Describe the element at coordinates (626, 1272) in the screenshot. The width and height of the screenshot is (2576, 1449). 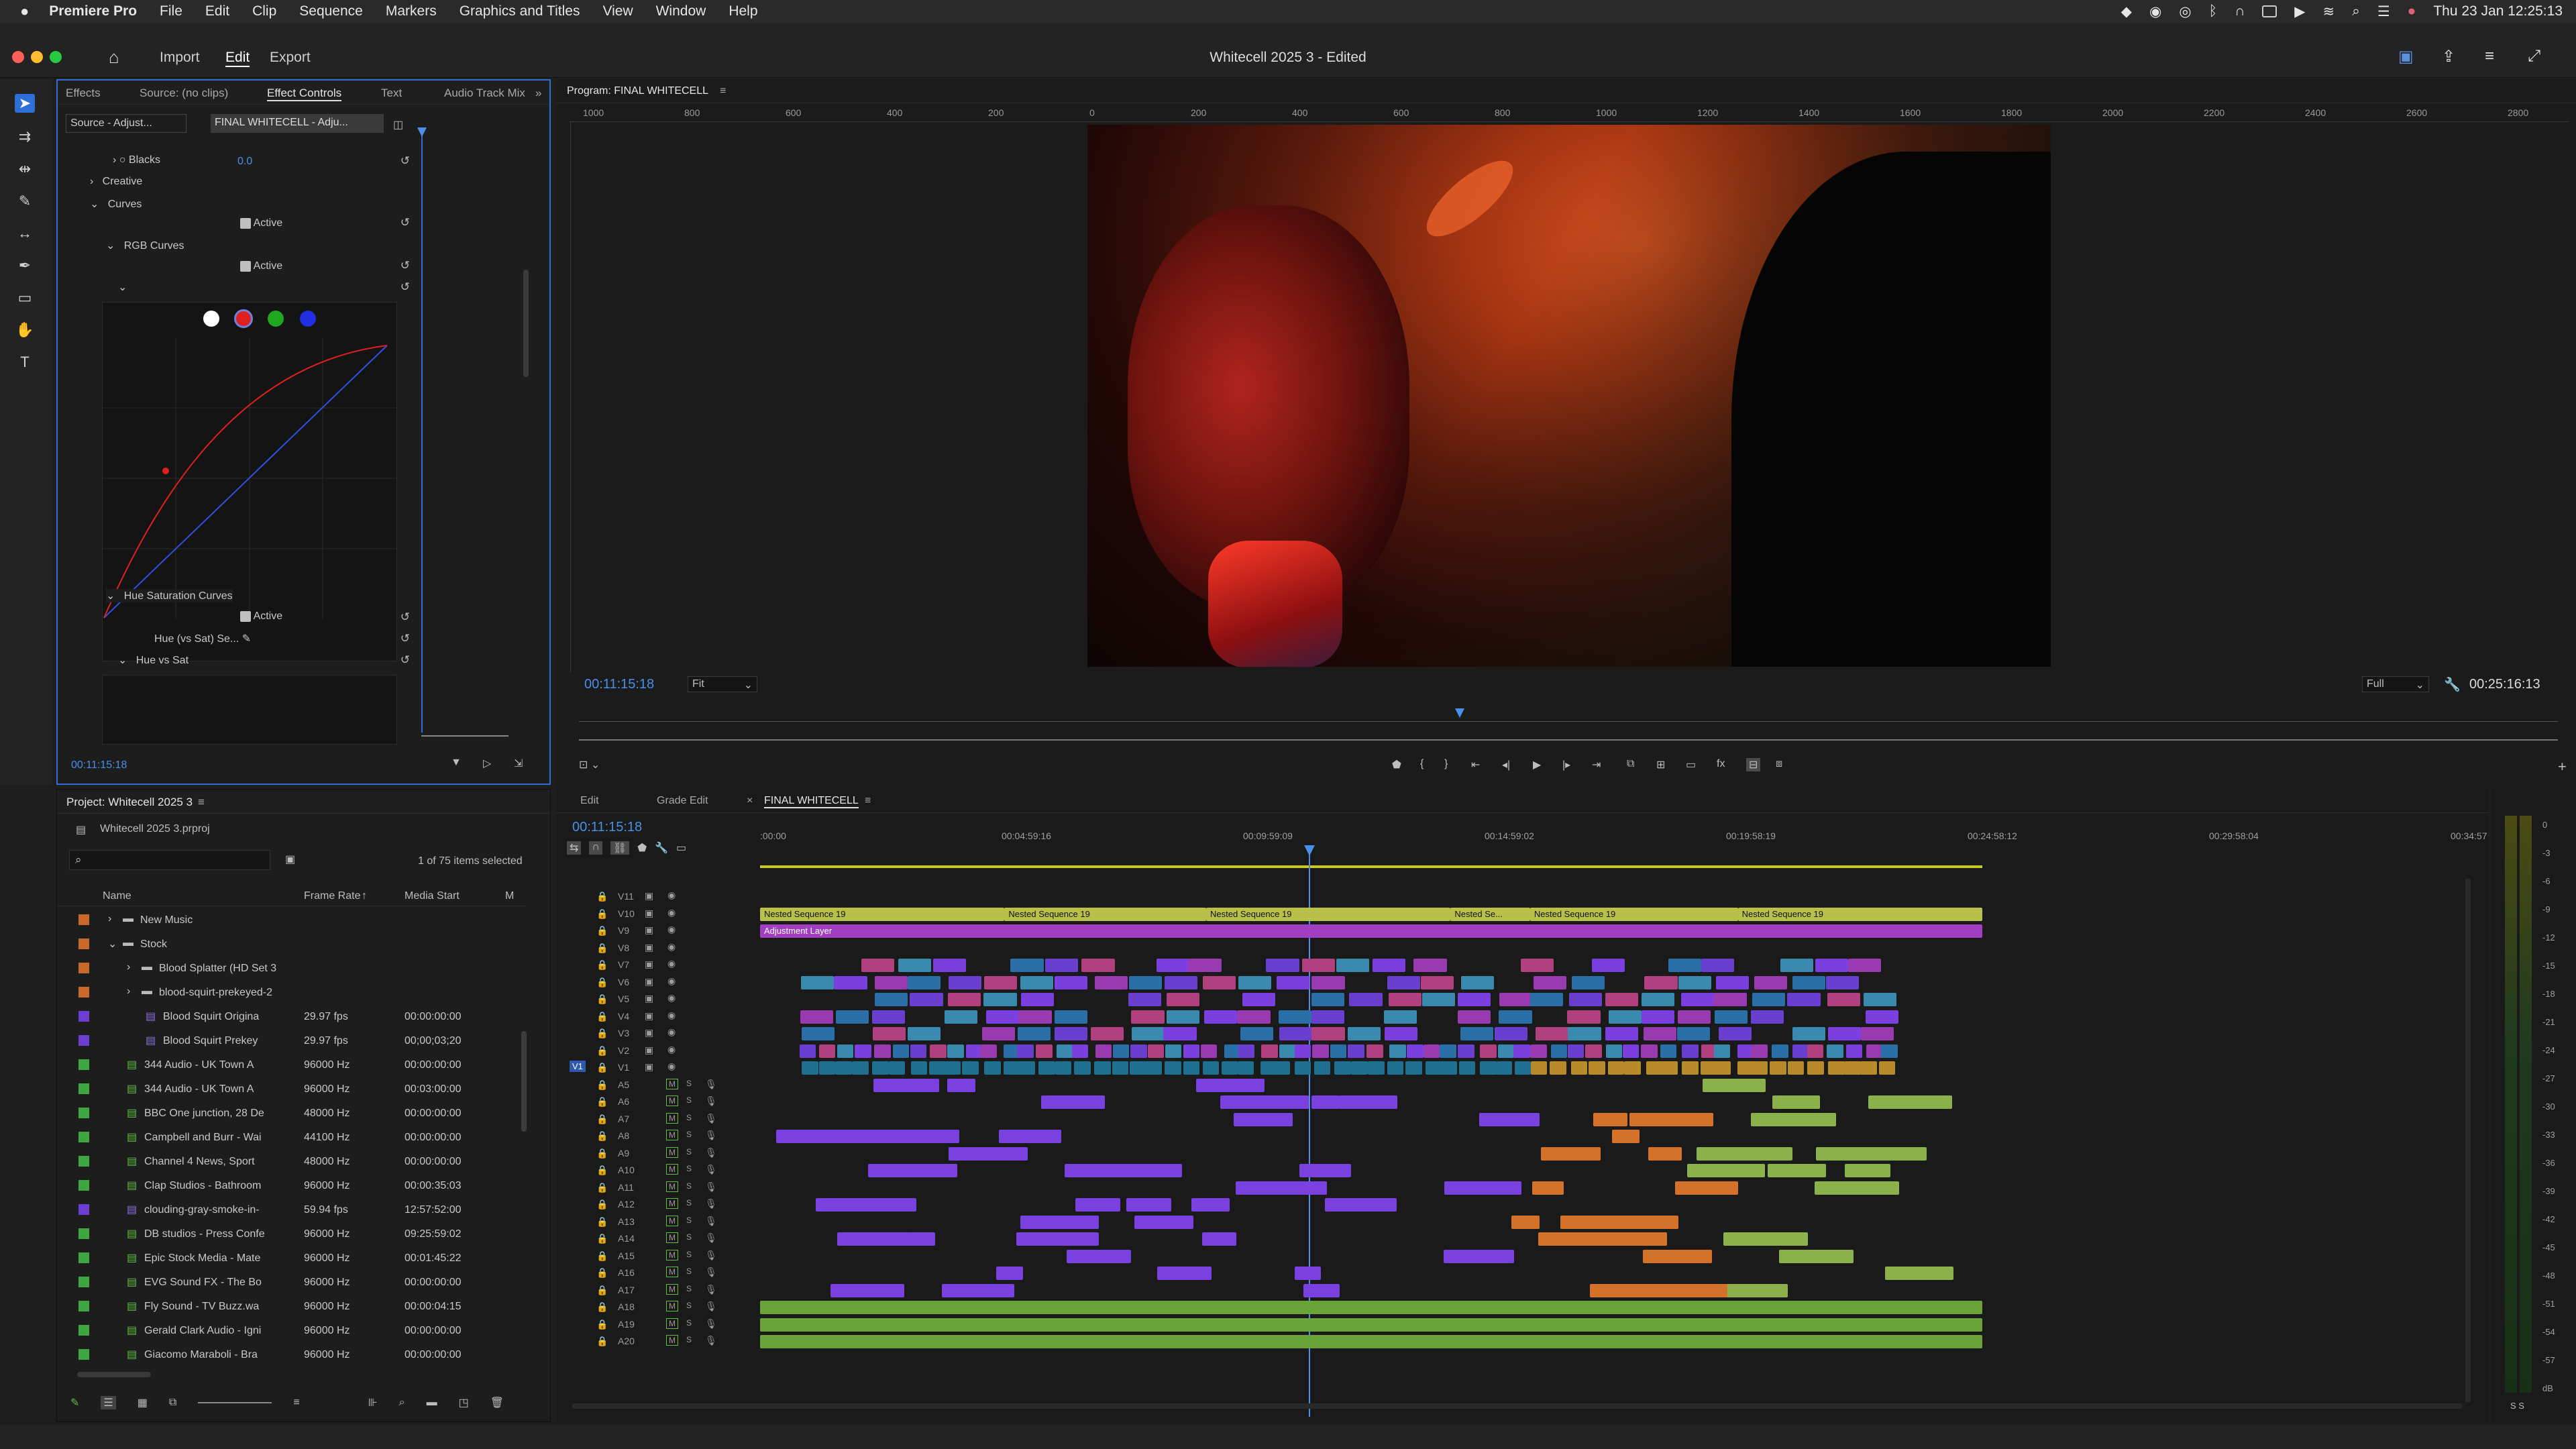
I see `track-name: A16` at that location.